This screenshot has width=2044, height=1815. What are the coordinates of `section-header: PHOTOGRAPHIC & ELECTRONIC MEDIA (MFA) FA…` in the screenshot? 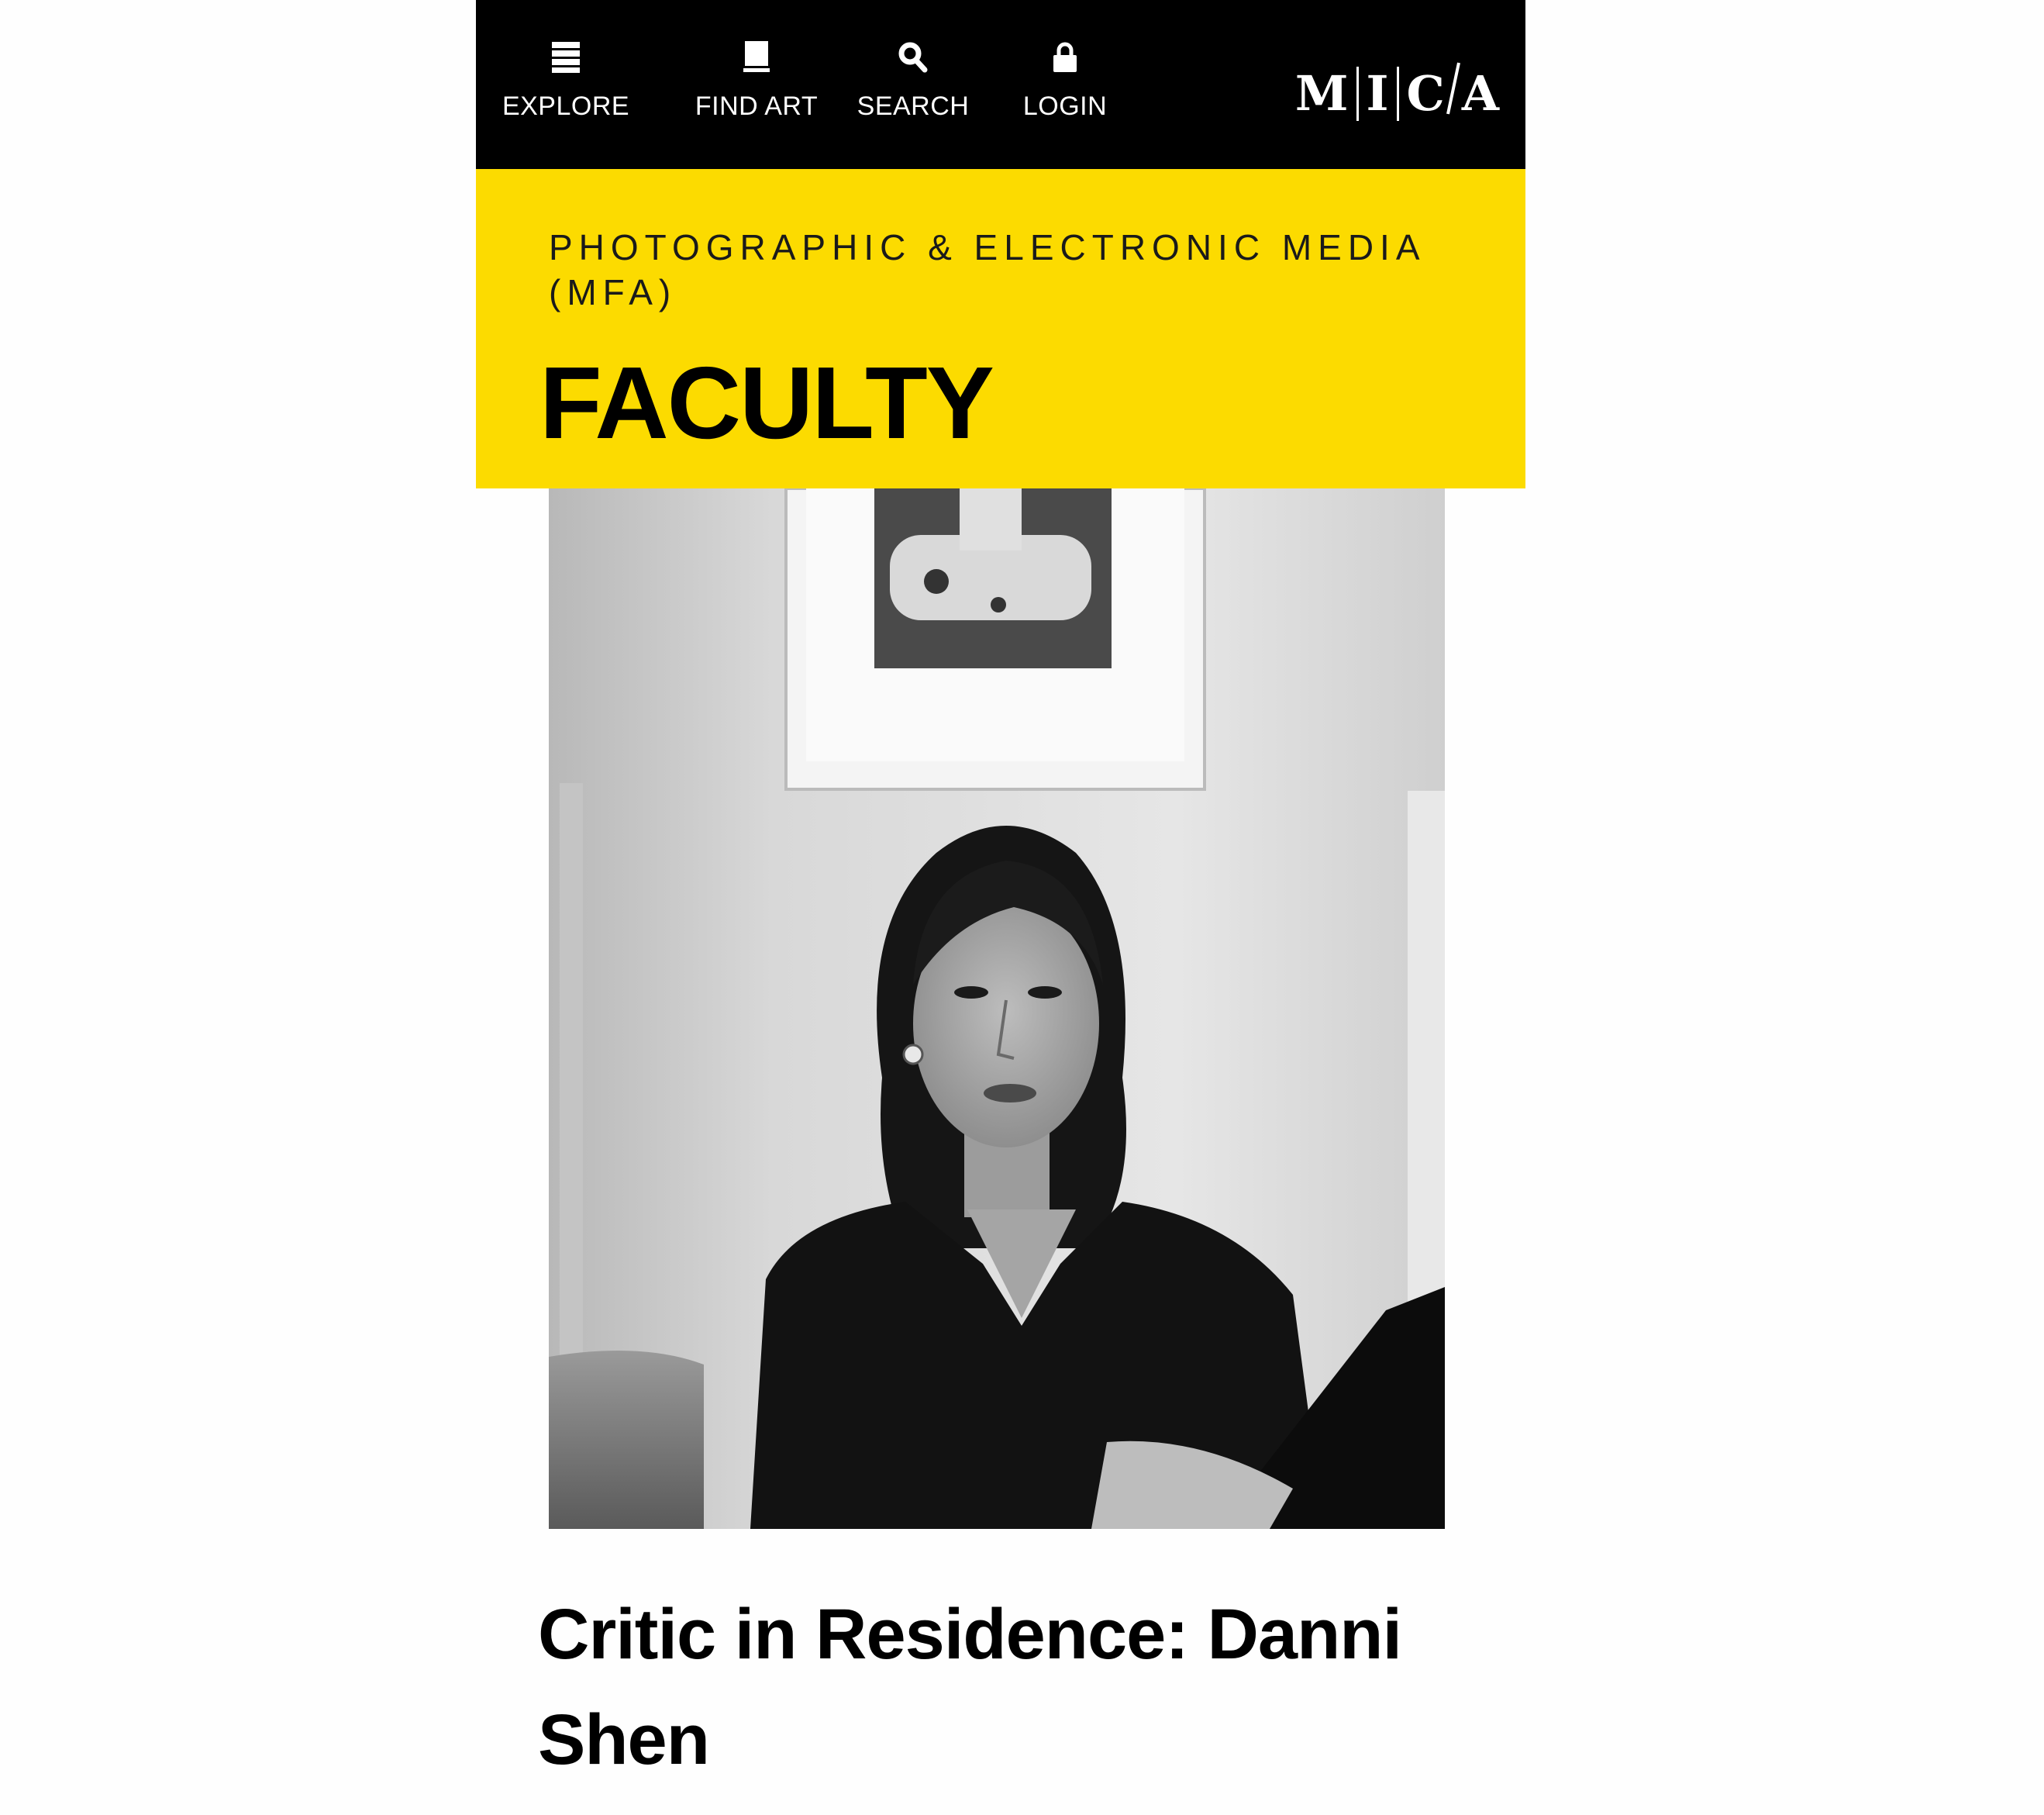 It's located at (1000, 328).